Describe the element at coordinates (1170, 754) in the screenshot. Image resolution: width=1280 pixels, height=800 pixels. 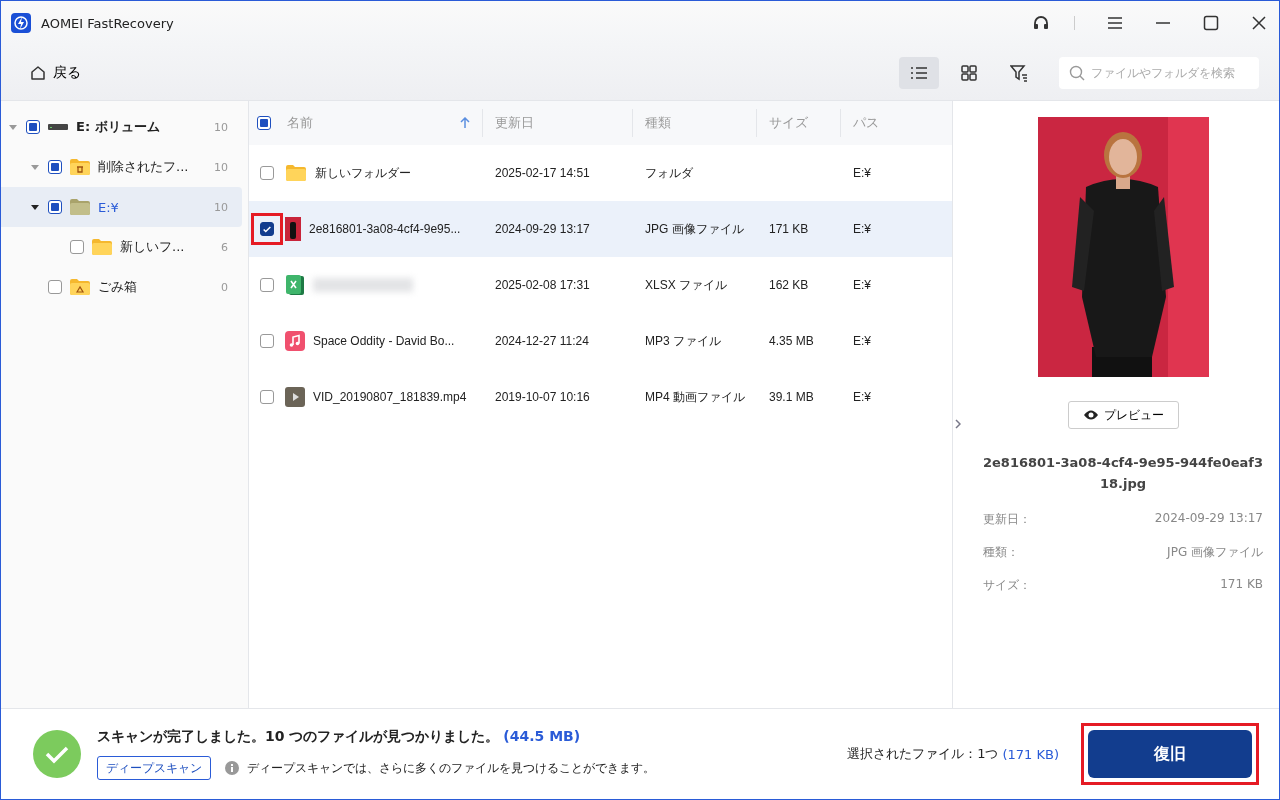
I see `restore-button: 復旧` at that location.